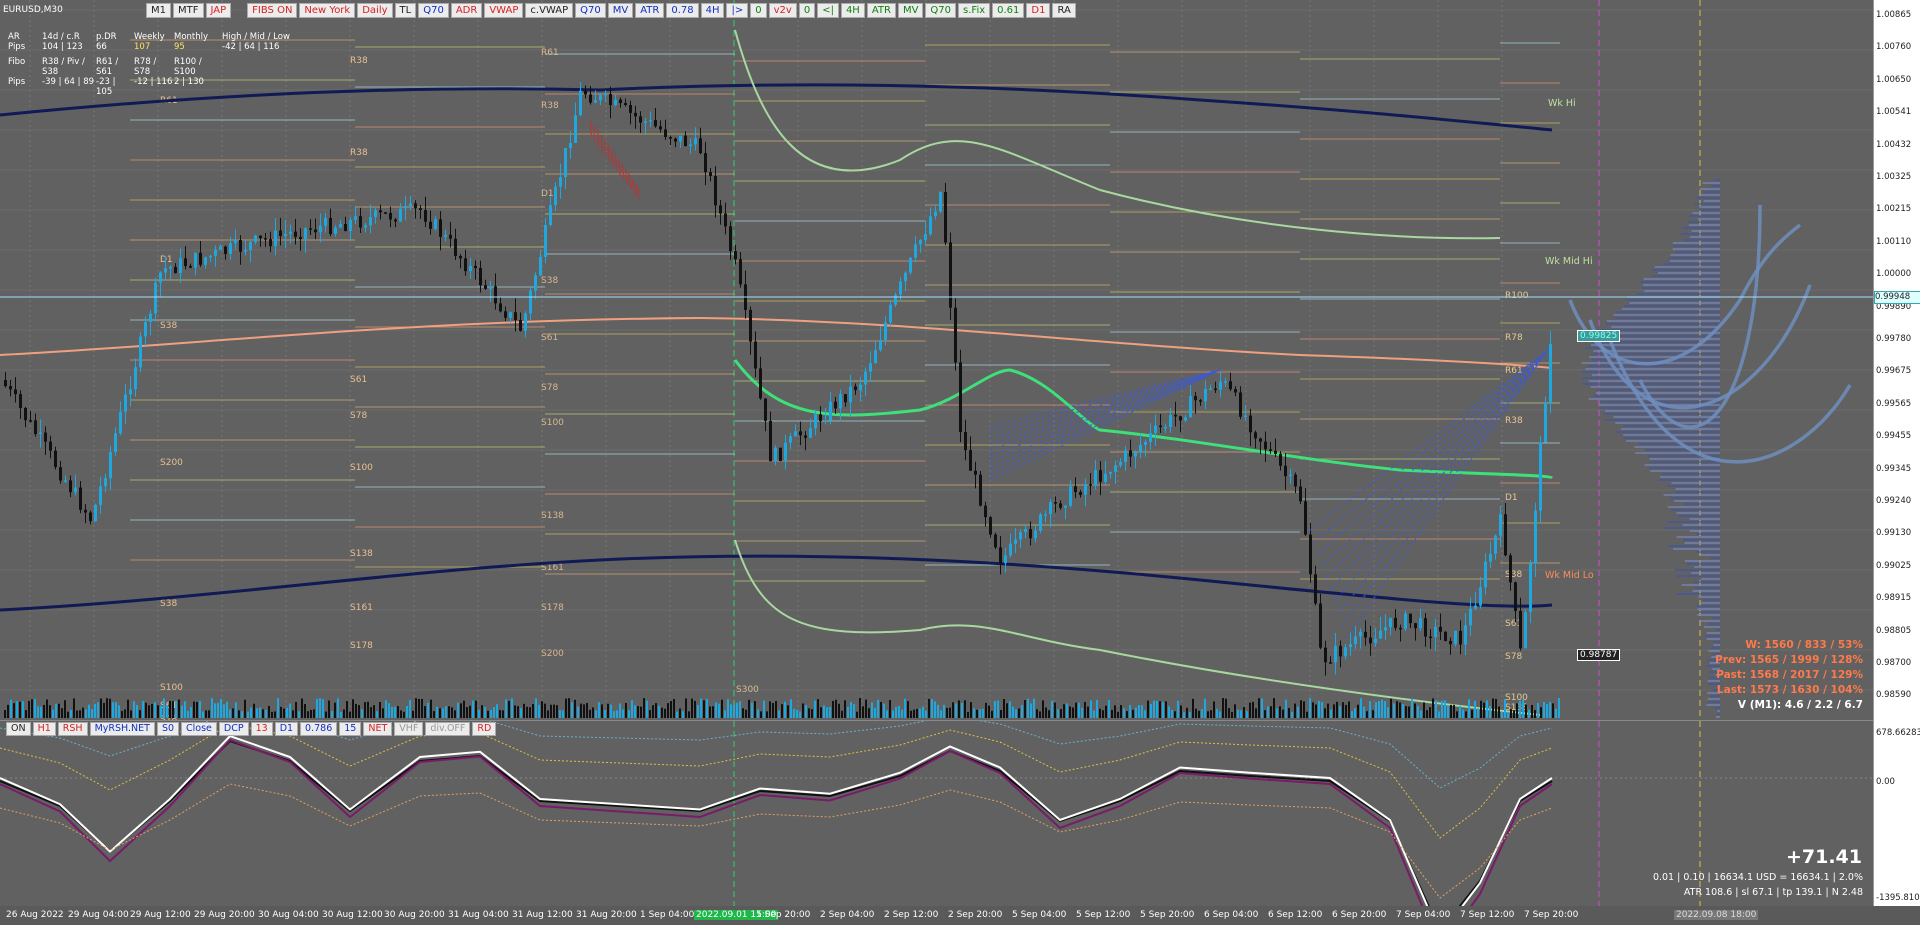  Describe the element at coordinates (737, 10) in the screenshot. I see `toolbar-button-group2-13: |>` at that location.